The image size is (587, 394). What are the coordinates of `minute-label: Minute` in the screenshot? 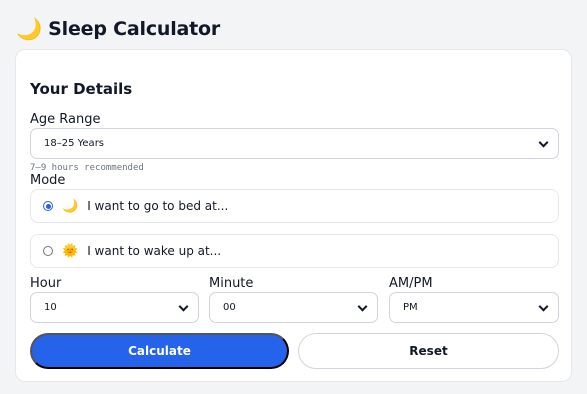 It's located at (231, 283).